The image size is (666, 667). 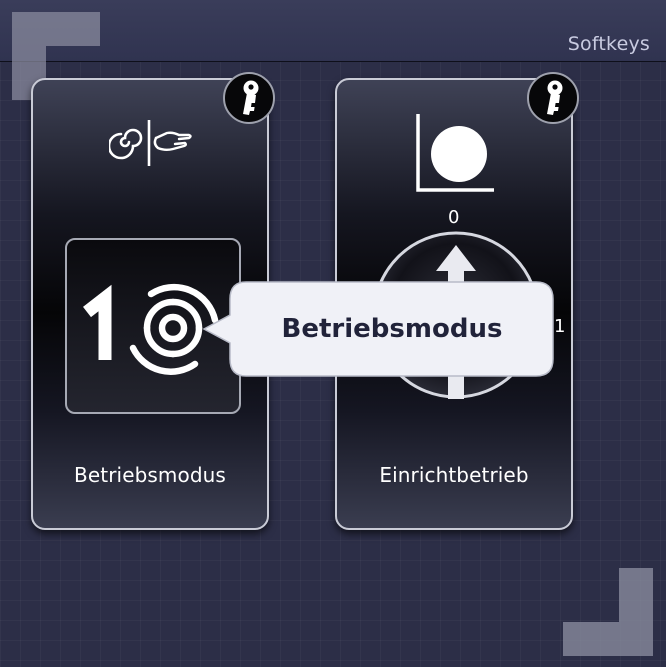 I want to click on auto-manual-switch-icon, so click(x=150, y=143).